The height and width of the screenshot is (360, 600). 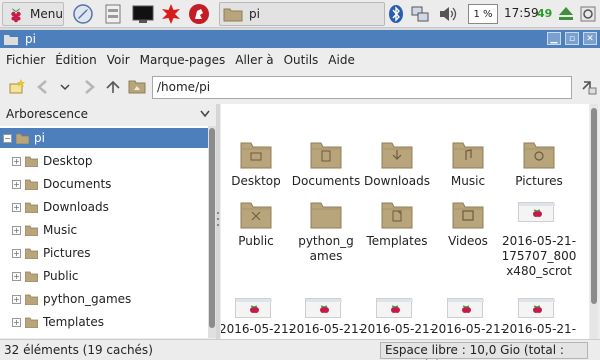 I want to click on screenshot-thumbnail-icon, so click(x=536, y=308).